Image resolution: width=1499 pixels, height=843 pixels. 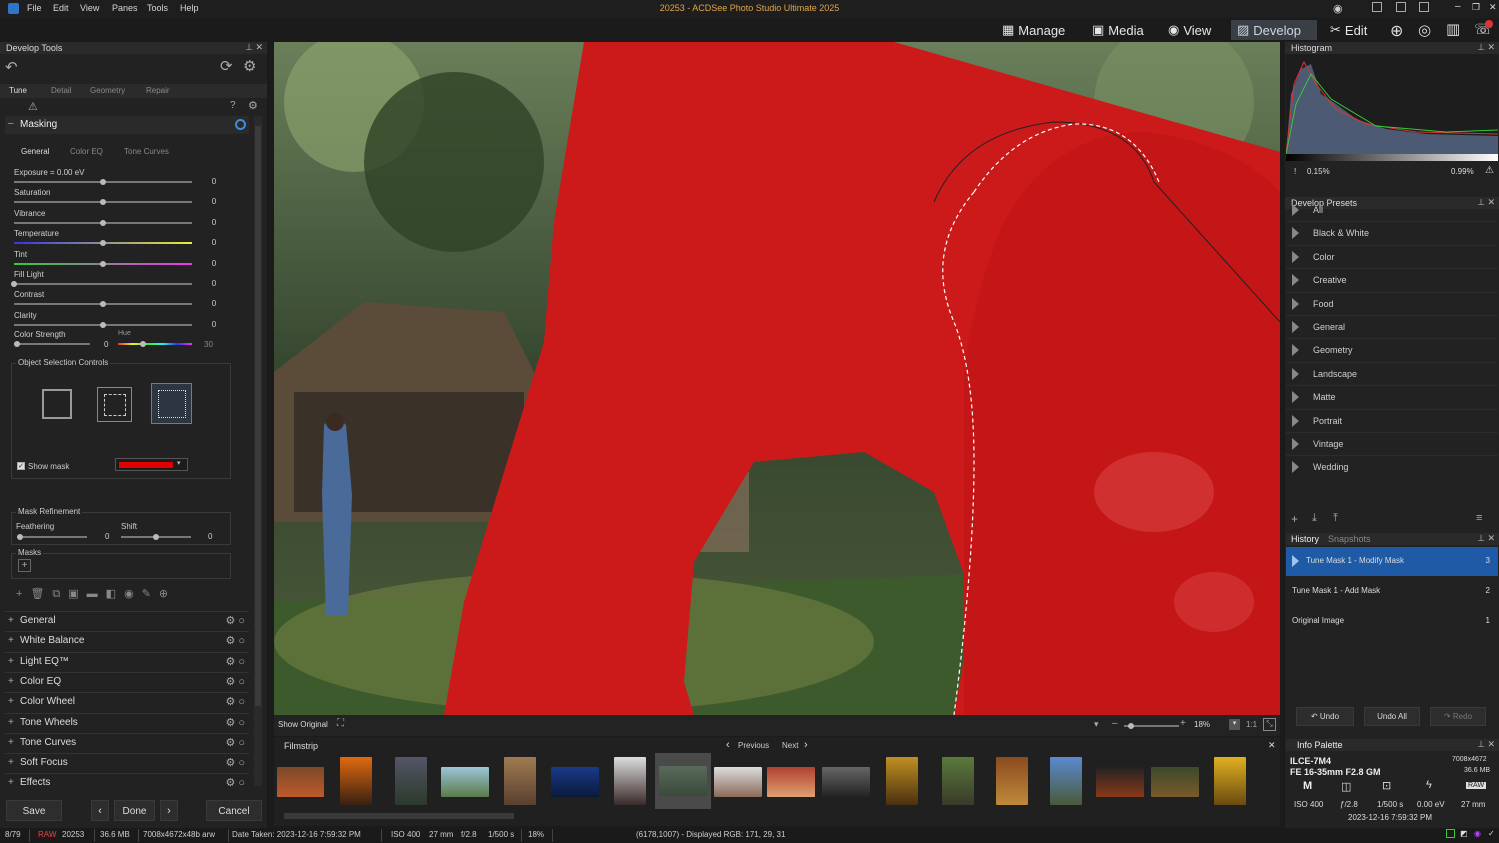 What do you see at coordinates (1349, 539) in the screenshot?
I see `snapshots-tab: Snapshots` at bounding box center [1349, 539].